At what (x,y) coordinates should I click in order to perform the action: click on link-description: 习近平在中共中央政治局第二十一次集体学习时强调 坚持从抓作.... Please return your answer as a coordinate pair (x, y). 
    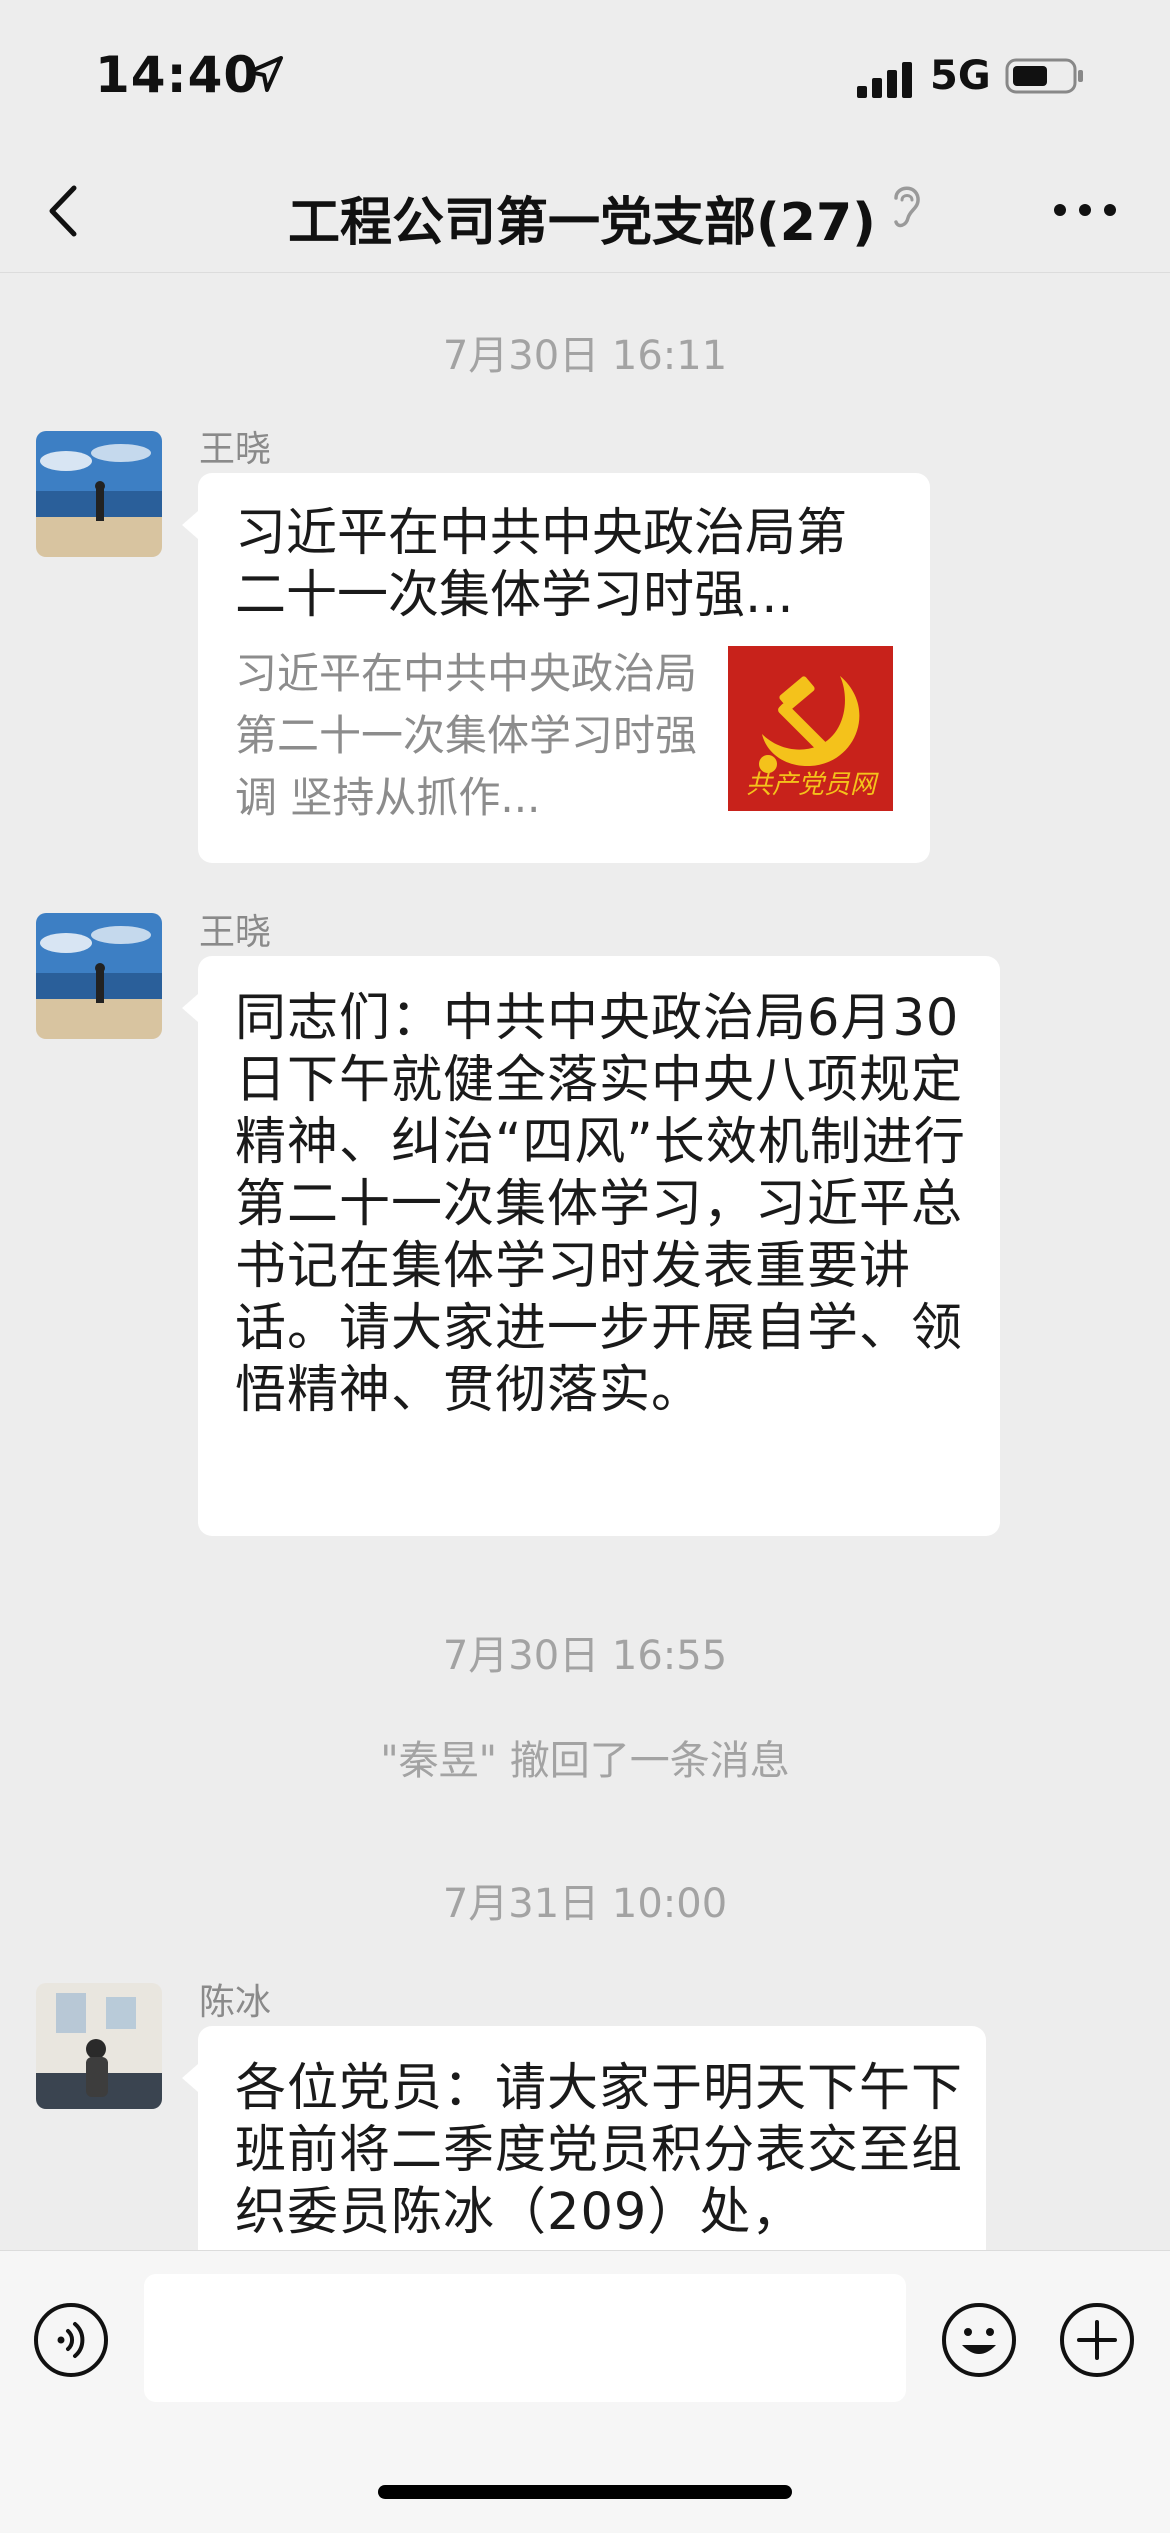
    Looking at the image, I should click on (466, 735).